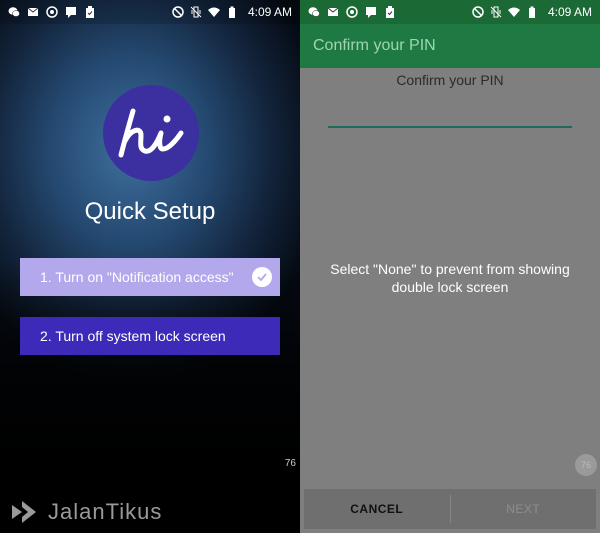  I want to click on status-bar: 4:09 AM, so click(150, 12).